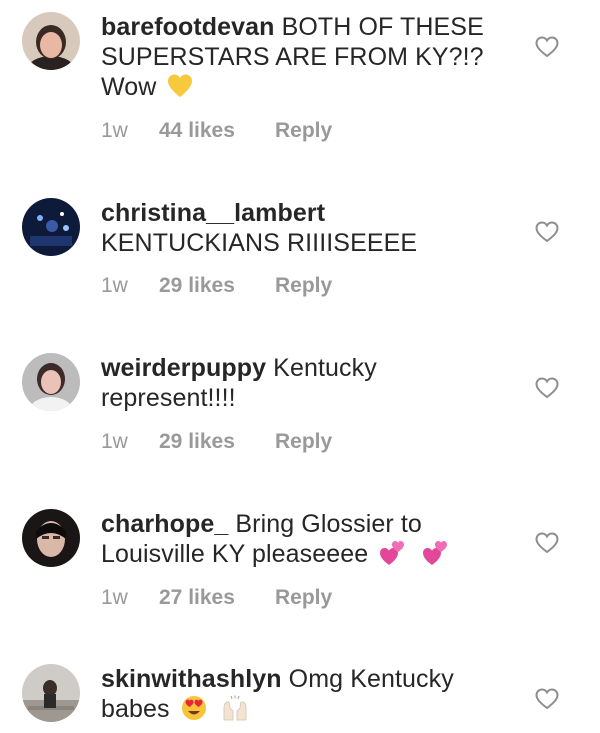 The width and height of the screenshot is (600, 733). Describe the element at coordinates (235, 554) in the screenshot. I see `comment-text: Louisville KY pleaseeee` at that location.